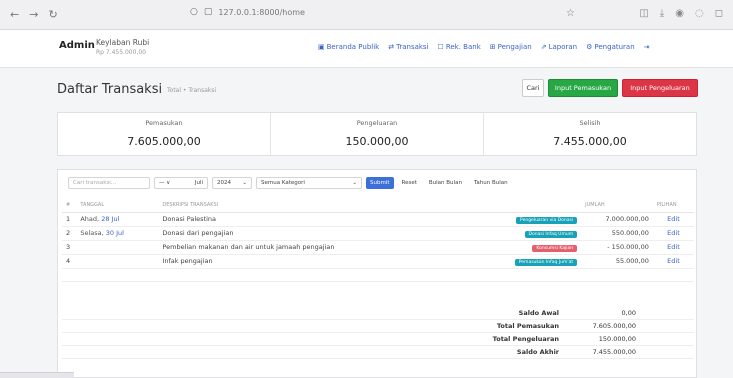 The width and height of the screenshot is (733, 378). What do you see at coordinates (378, 326) in the screenshot?
I see `total-pemasukan: Total Pemasukan 7.605.000,00` at bounding box center [378, 326].